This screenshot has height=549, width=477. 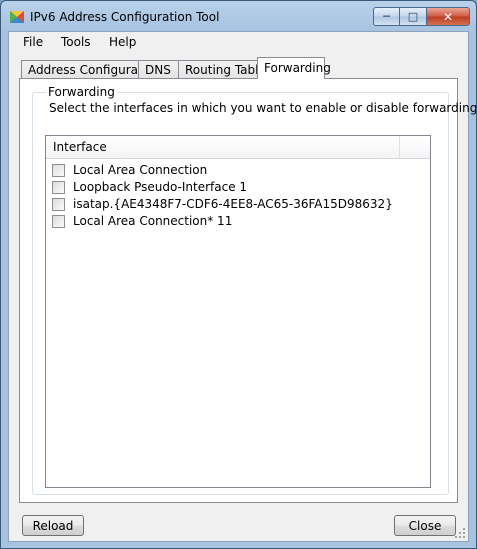 I want to click on close-button: Close, so click(x=425, y=525).